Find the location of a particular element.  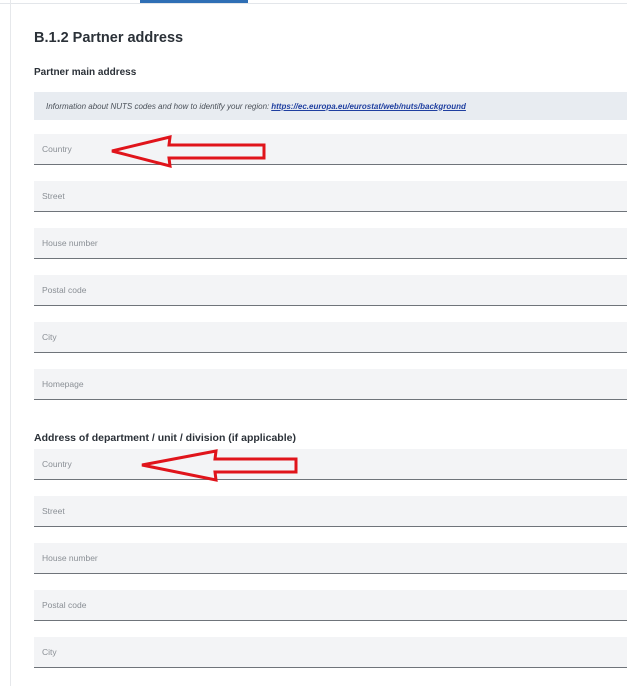

main-postal-code-input is located at coordinates (334, 290).